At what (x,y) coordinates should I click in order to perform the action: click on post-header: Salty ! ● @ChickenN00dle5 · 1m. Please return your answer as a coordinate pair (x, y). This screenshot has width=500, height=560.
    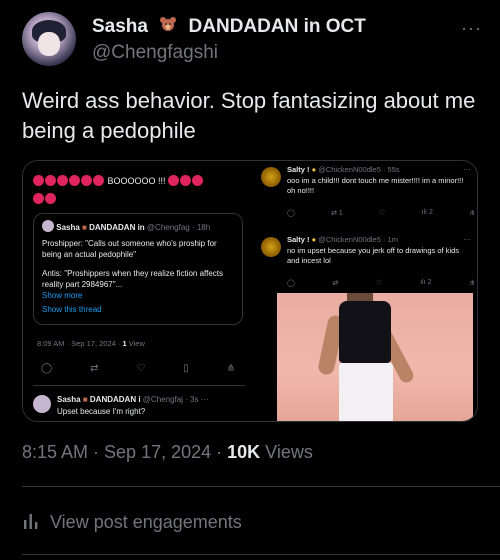
    Looking at the image, I should click on (342, 239).